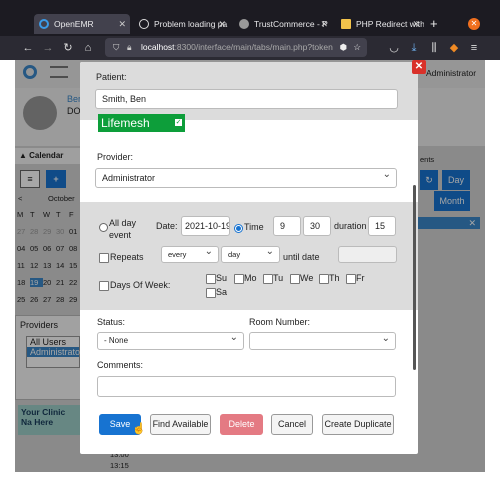 The width and height of the screenshot is (500, 487). I want to click on url-path: :8300/interface/main/tabs/main.php?token, so click(253, 47).